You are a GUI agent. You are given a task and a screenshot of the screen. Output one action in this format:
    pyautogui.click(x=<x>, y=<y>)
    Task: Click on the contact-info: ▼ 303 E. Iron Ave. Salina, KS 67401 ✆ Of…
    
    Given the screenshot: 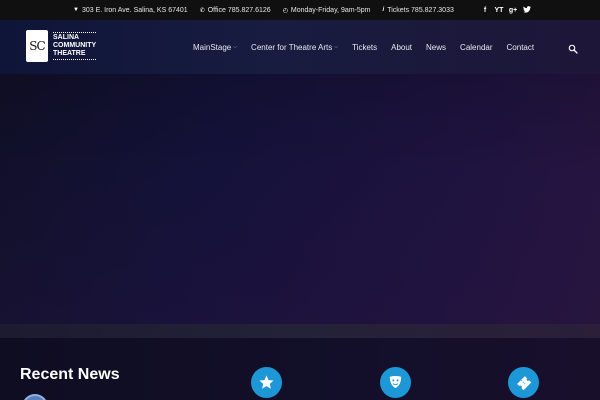 What is the action you would take?
    pyautogui.click(x=263, y=10)
    